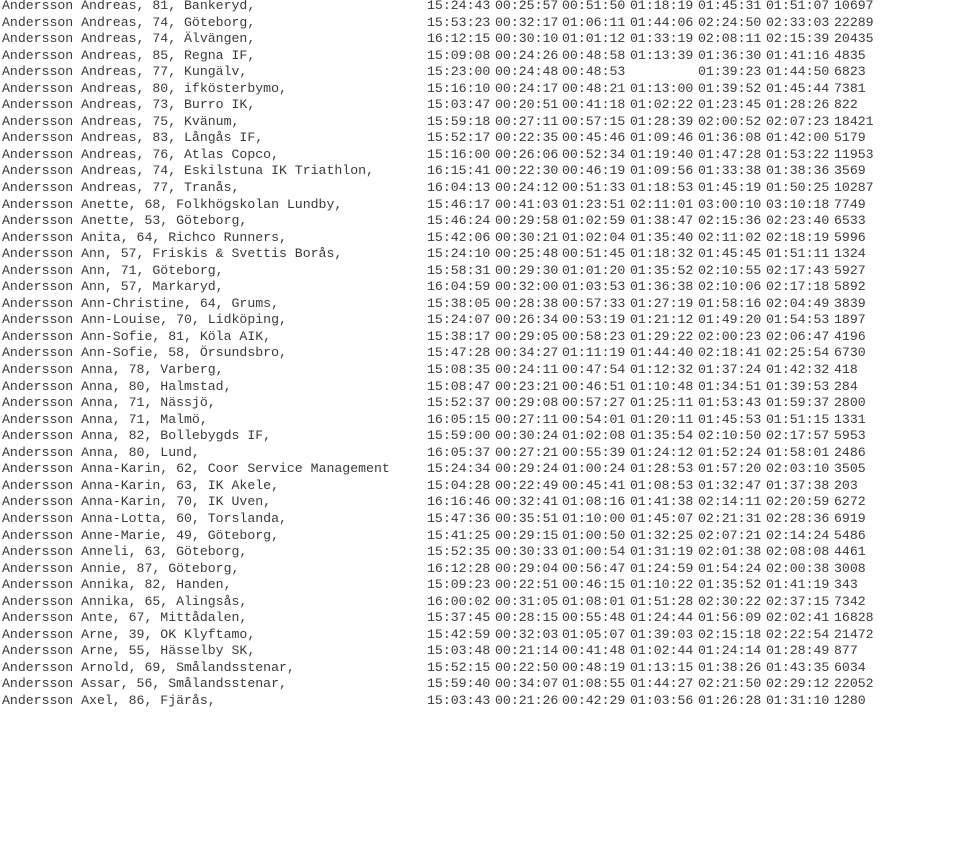 This screenshot has height=858, width=960. What do you see at coordinates (459, 221) in the screenshot?
I see `start-time: 15:46:24` at bounding box center [459, 221].